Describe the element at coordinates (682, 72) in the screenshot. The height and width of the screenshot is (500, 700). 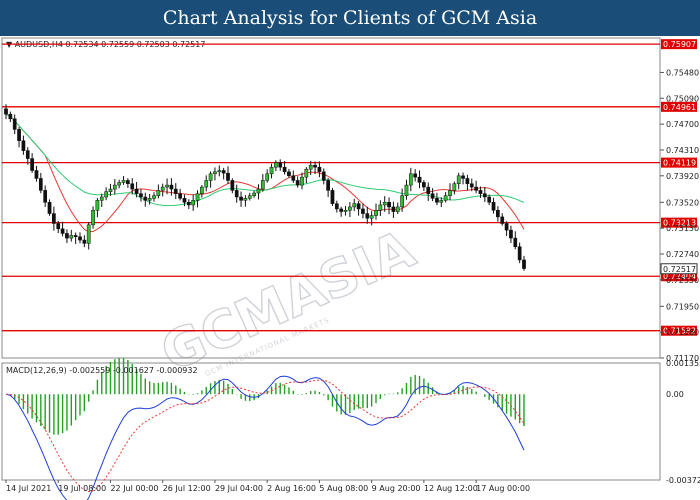
I see `price-tick-label: 0.75480` at that location.